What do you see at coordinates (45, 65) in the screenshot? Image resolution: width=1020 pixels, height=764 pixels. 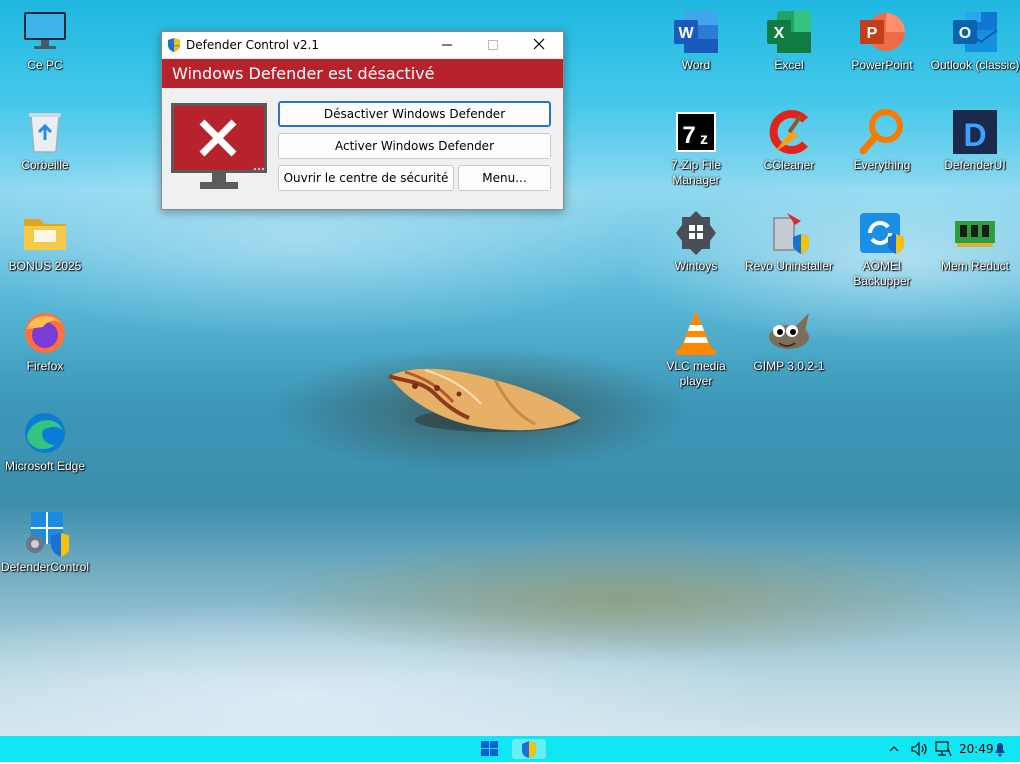 I see `desktop-icon-label: Ce PC` at bounding box center [45, 65].